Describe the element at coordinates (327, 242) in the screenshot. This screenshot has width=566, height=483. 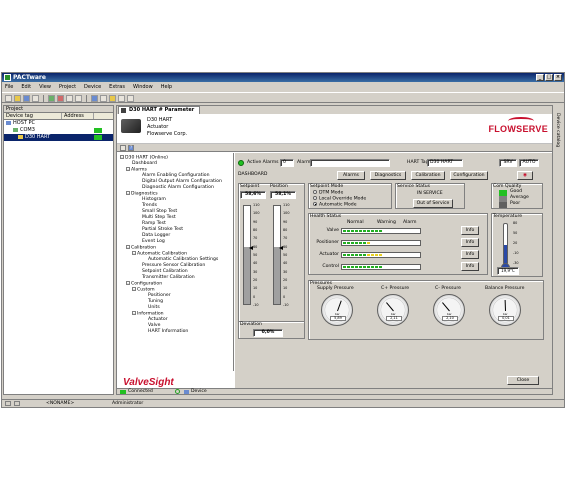
I see `health-label-positioner: Positioner` at that location.